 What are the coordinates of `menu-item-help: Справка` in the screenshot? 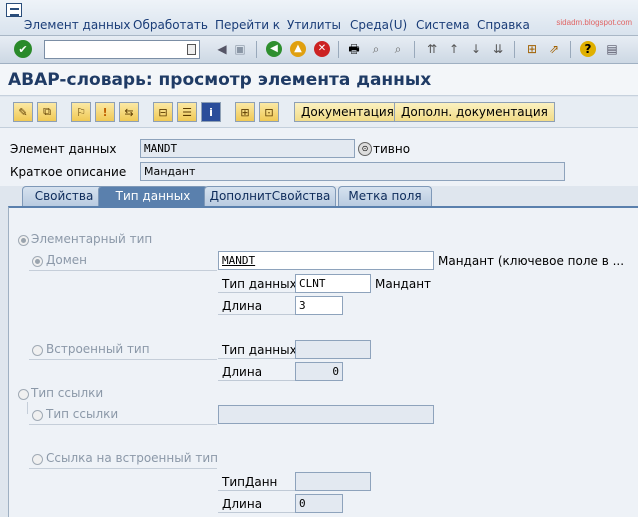 It's located at (503, 25).